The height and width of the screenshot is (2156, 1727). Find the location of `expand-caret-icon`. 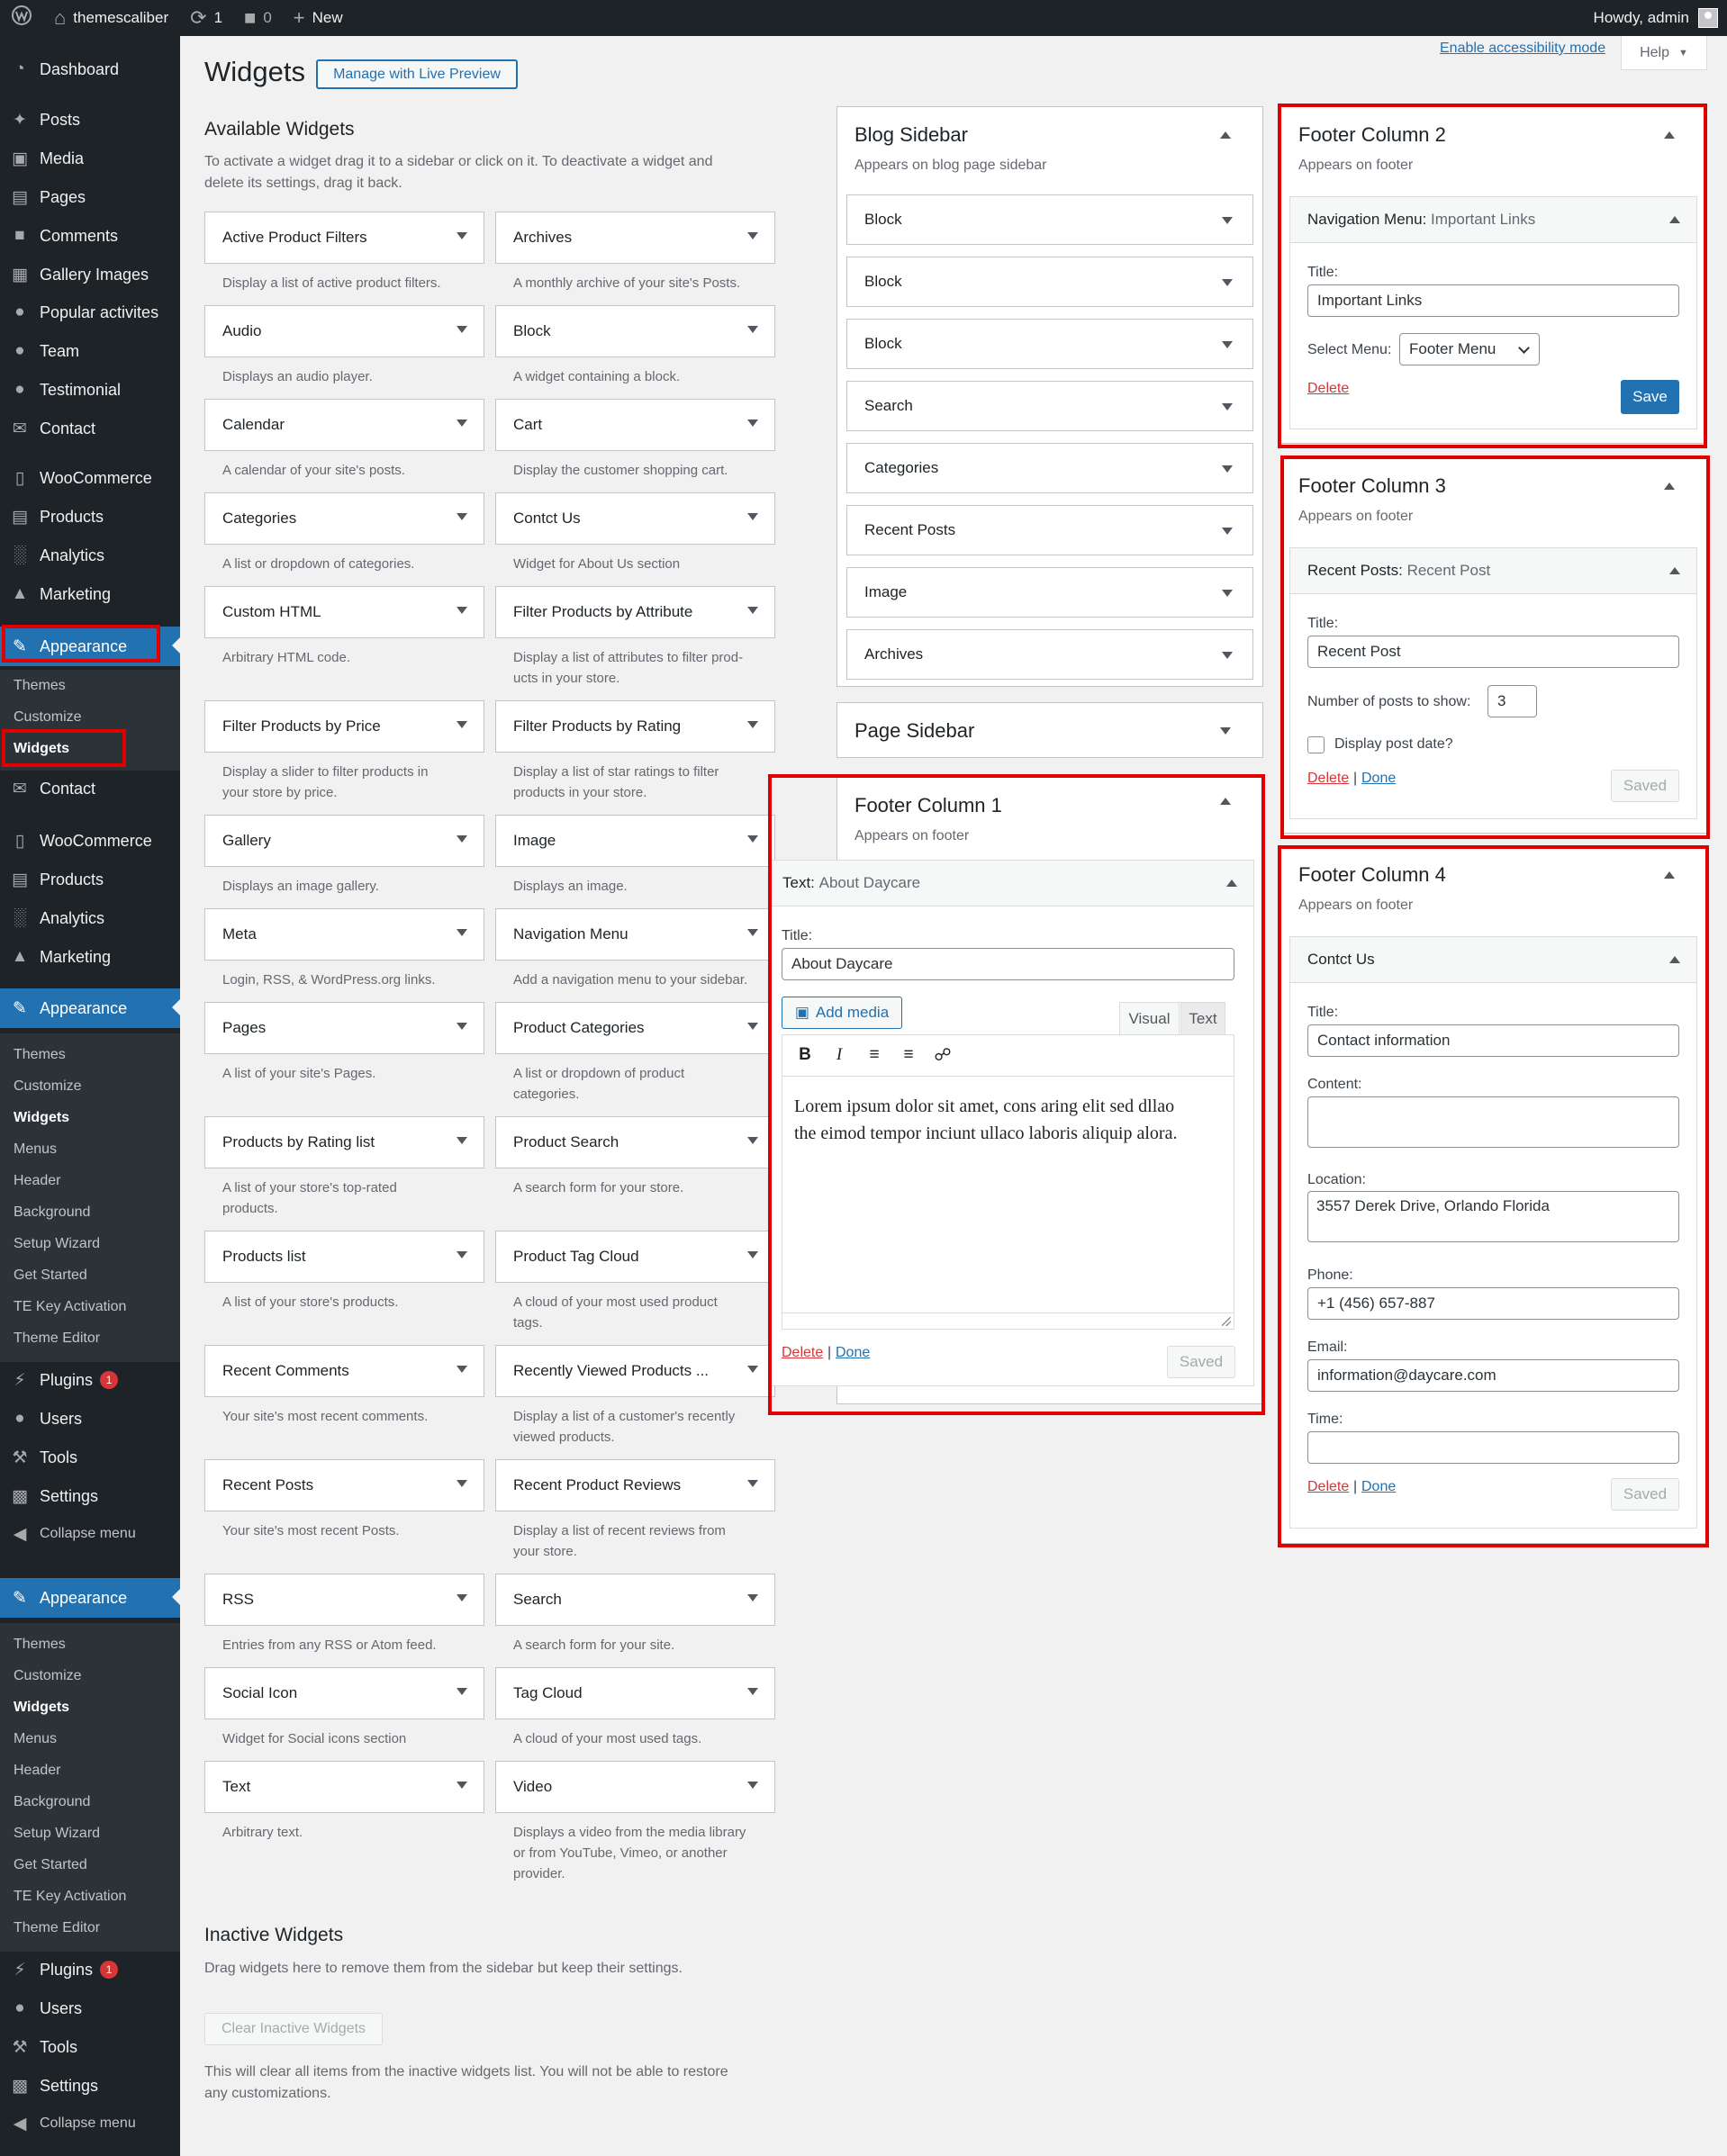

expand-caret-icon is located at coordinates (1225, 731).